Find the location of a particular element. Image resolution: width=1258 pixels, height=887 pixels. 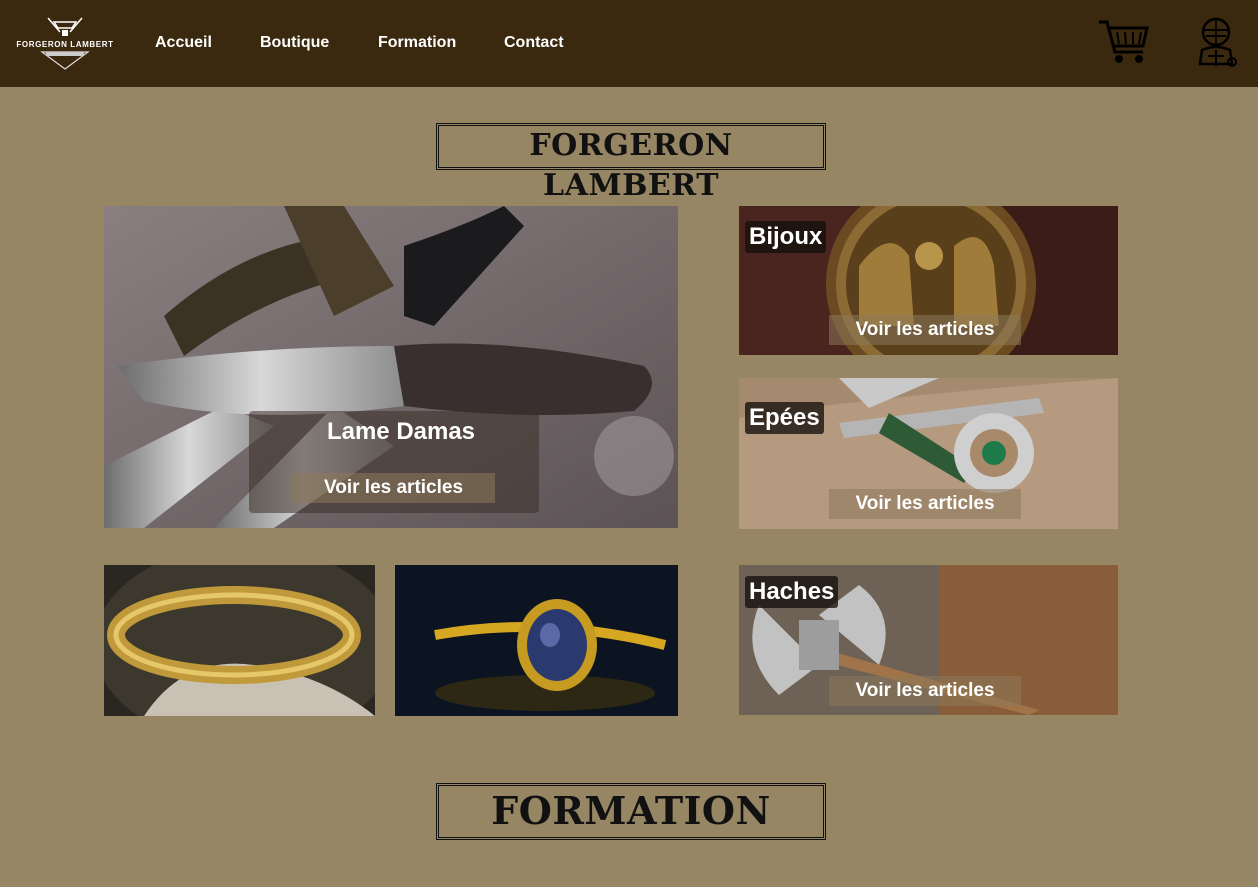

bijoux-label: Bijoux is located at coordinates (786, 237).